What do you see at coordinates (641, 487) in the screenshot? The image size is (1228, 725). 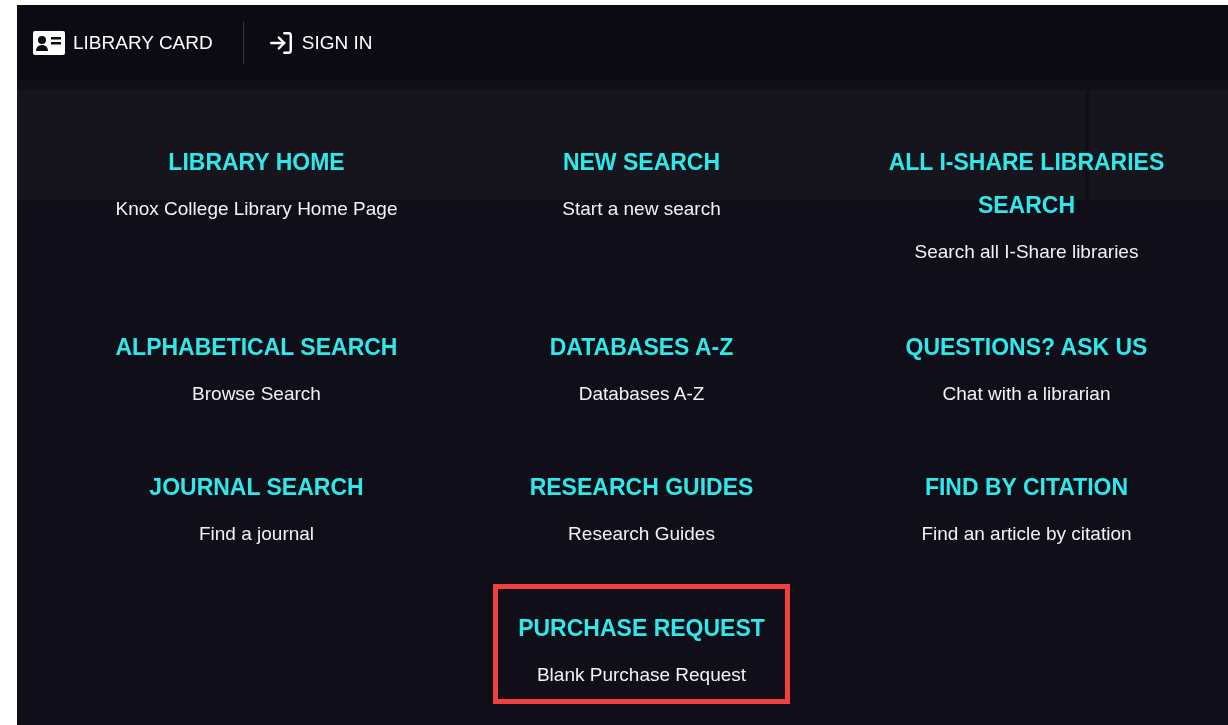 I see `menu-link: RESEARCH GUIDES` at bounding box center [641, 487].